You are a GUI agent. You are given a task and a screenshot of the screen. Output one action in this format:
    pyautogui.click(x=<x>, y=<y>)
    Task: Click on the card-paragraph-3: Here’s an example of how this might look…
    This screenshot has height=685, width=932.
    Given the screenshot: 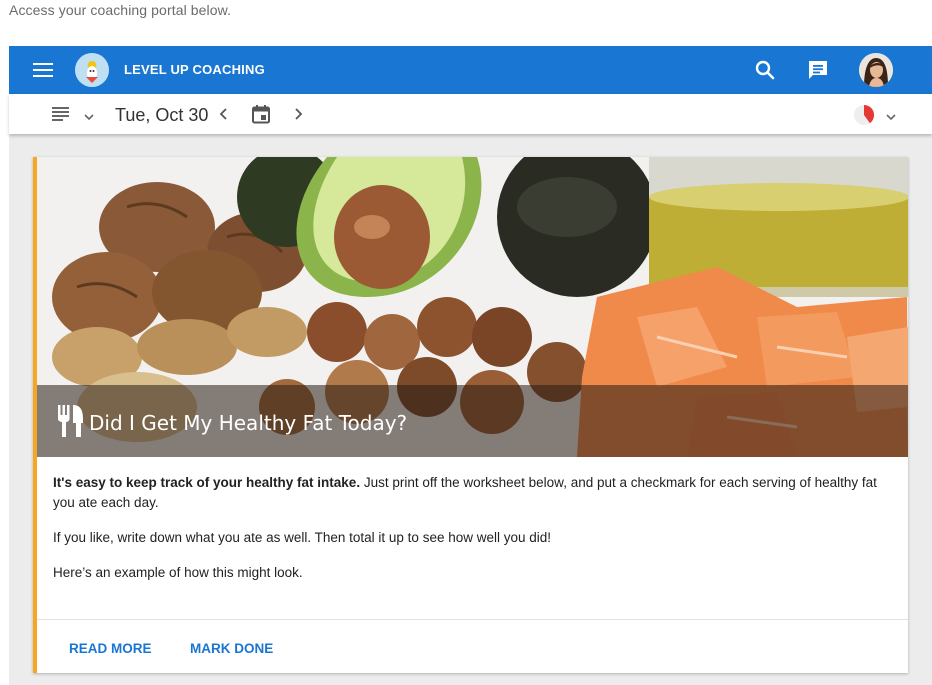 What is the action you would take?
    pyautogui.click(x=178, y=572)
    